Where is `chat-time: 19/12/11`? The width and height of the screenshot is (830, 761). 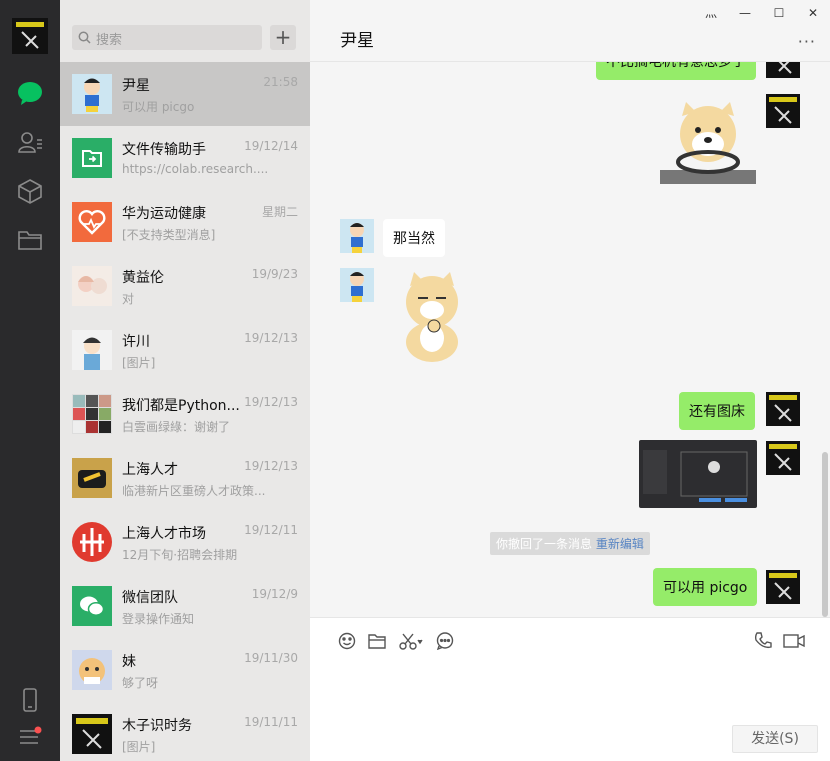
chat-time: 19/12/11 is located at coordinates (271, 530).